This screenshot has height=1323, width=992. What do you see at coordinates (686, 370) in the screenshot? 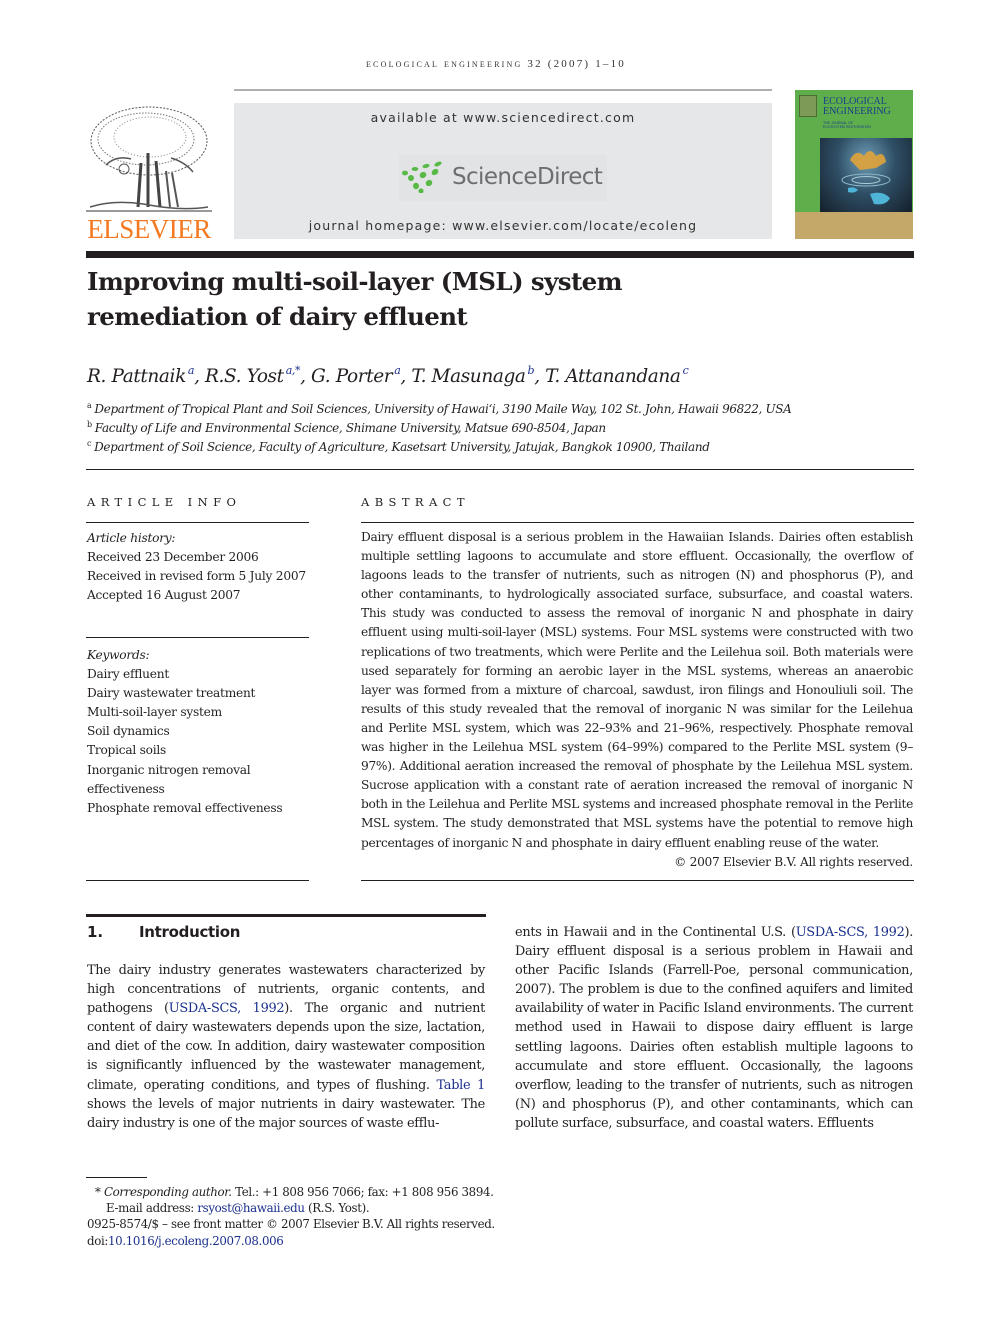
I see `affiliation-link: c` at bounding box center [686, 370].